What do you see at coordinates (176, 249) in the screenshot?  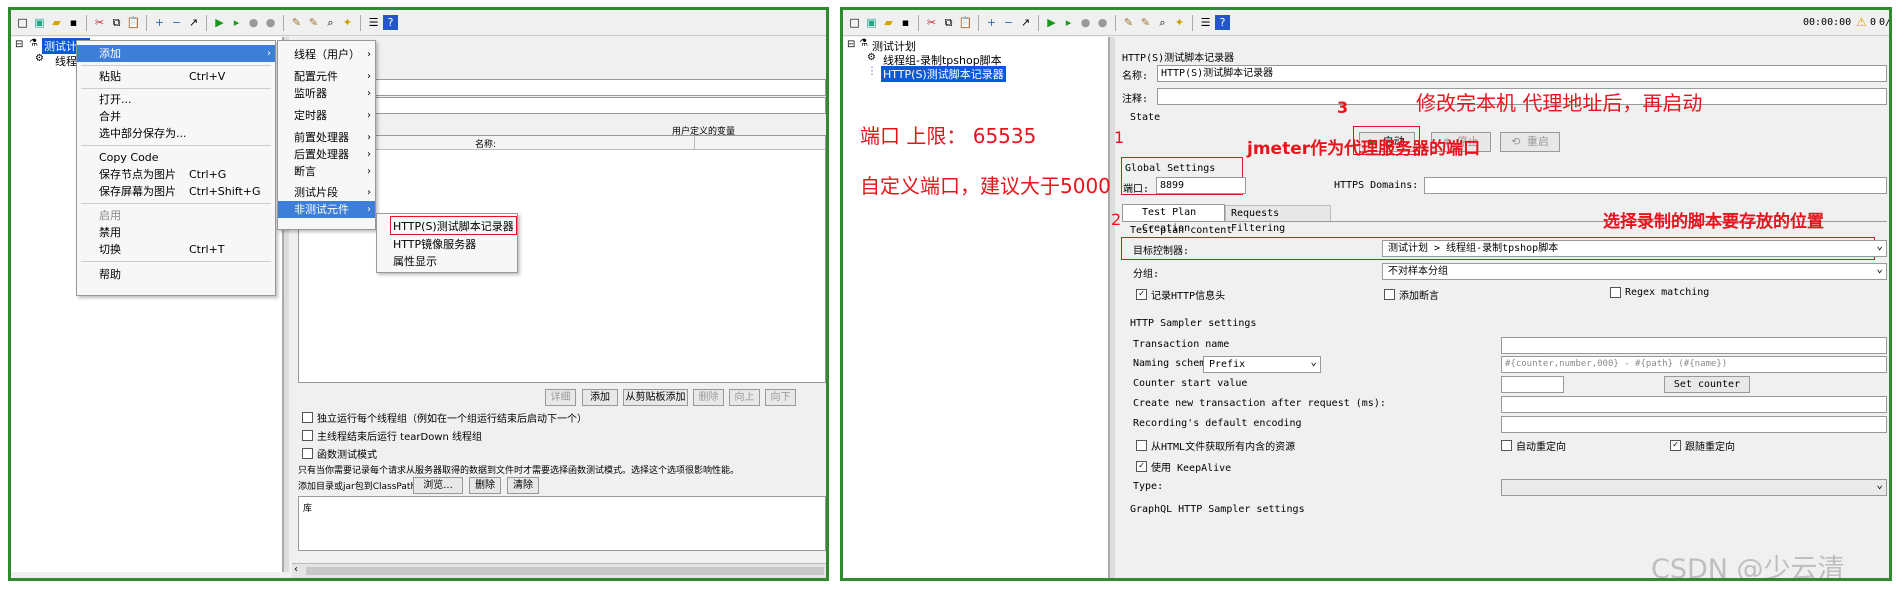 I see `menu-toggle: 切换 Ctrl+T` at bounding box center [176, 249].